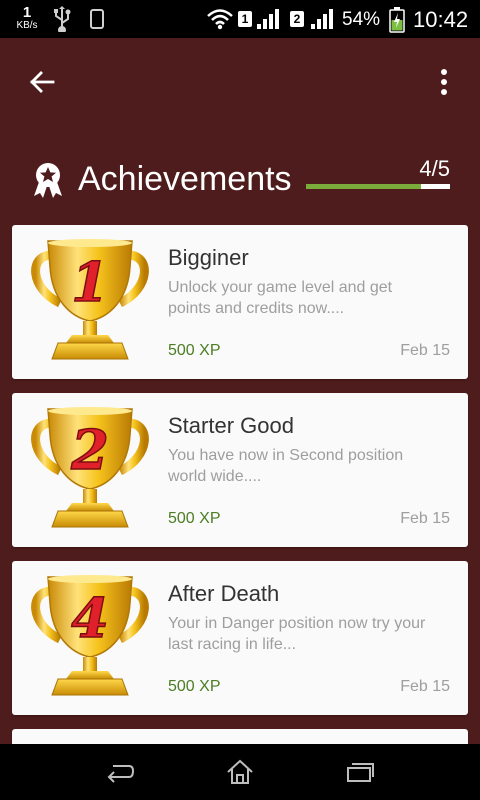 The width and height of the screenshot is (480, 800). I want to click on nav-back-icon, so click(121, 774).